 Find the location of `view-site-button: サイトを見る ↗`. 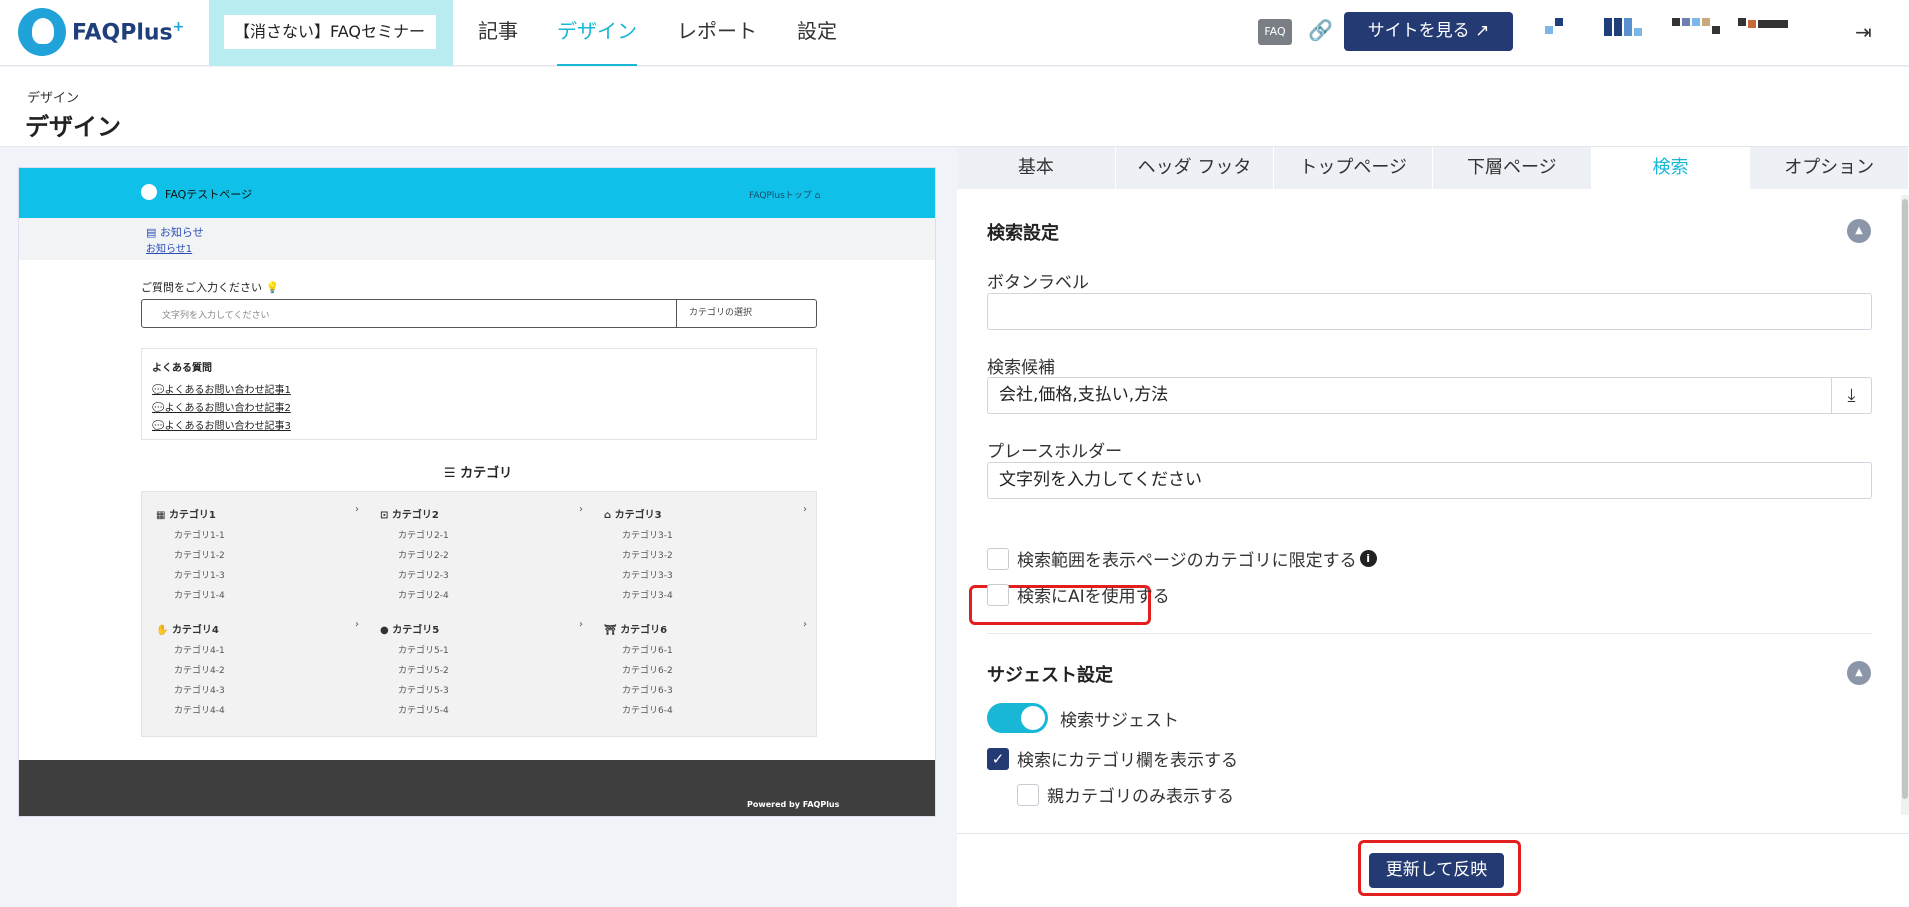

view-site-button: サイトを見る ↗ is located at coordinates (1428, 31).